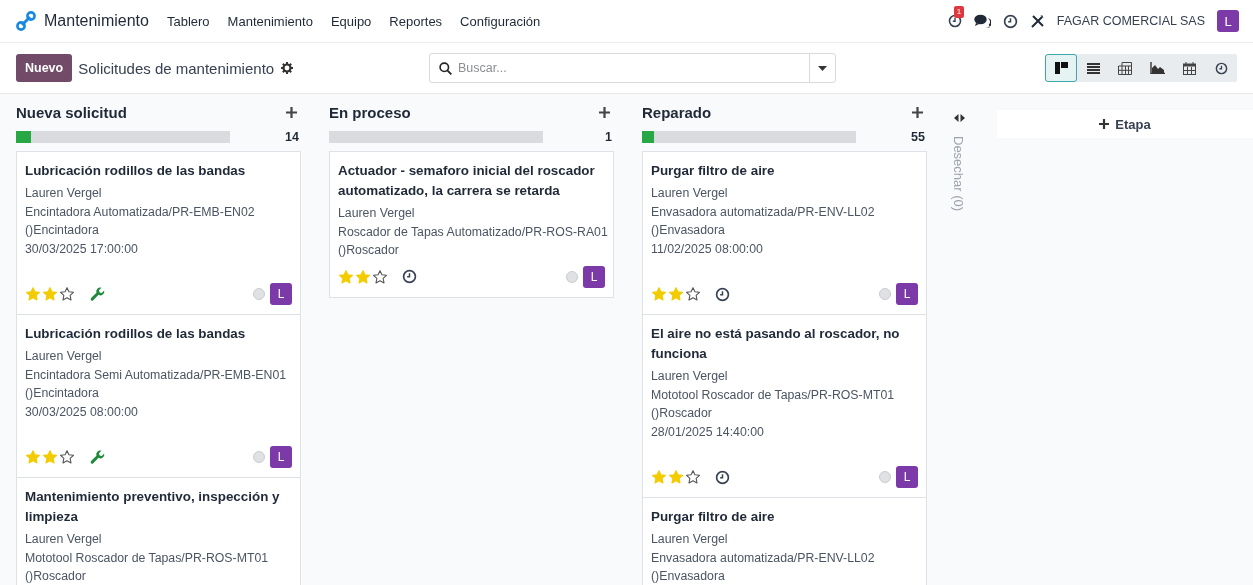  I want to click on table-icon, so click(1125, 68).